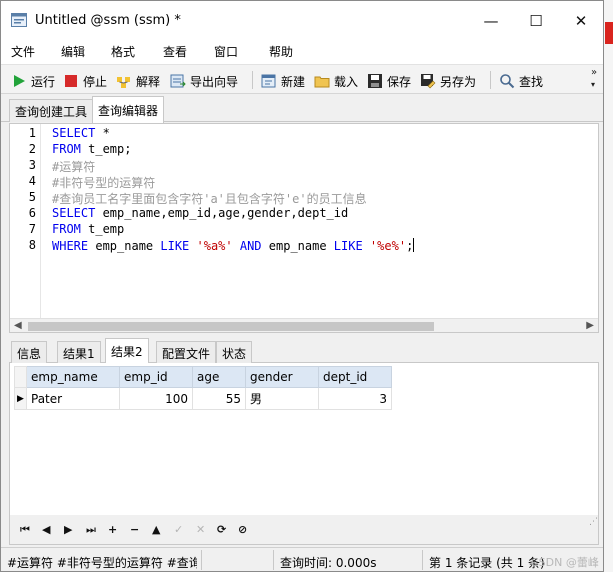 Image resolution: width=613 pixels, height=572 pixels. What do you see at coordinates (20, 377) in the screenshot?
I see `row-header-corner` at bounding box center [20, 377].